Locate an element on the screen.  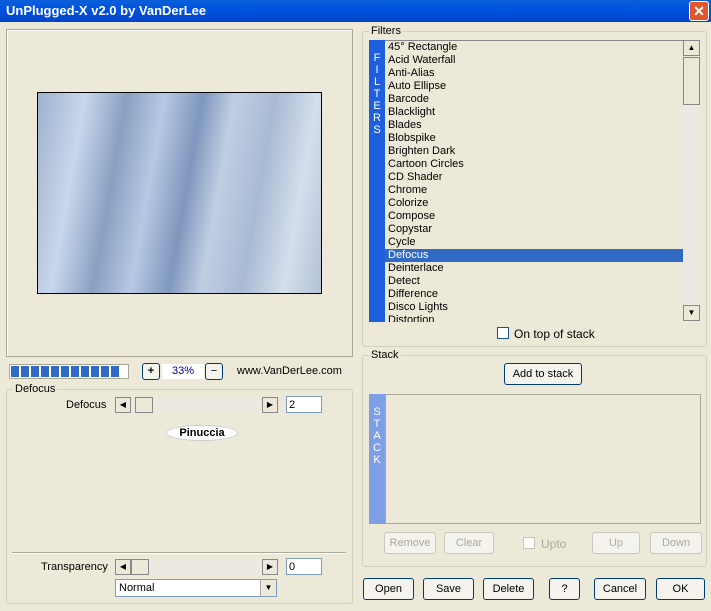
add-to-stack-button: Add to stack is located at coordinates (543, 374).